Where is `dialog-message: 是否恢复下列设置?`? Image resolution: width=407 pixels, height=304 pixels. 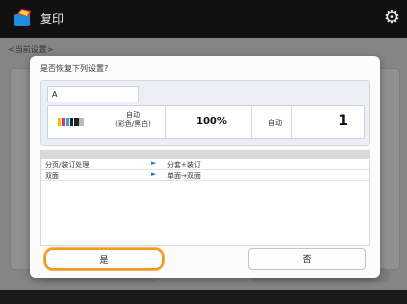 dialog-message: 是否恢复下列设置? is located at coordinates (74, 68).